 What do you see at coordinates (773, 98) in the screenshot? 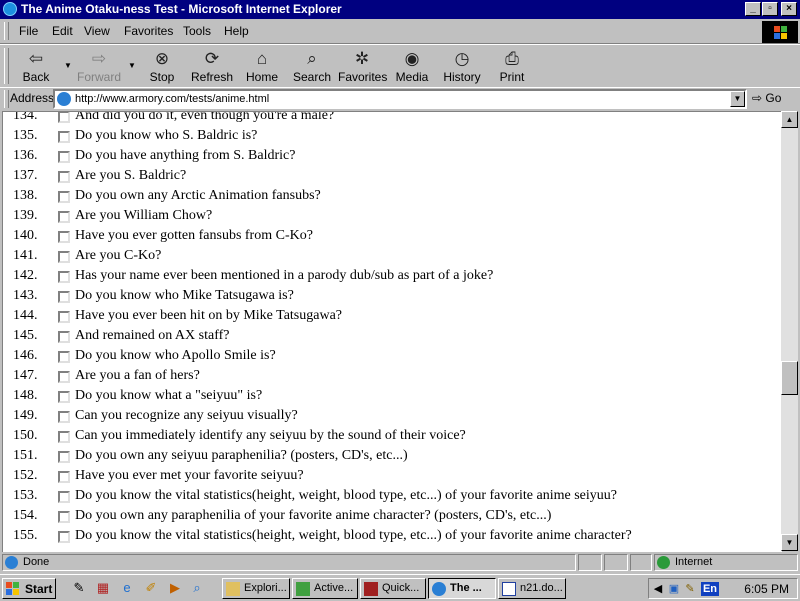
I see `go-label: Go` at bounding box center [773, 98].